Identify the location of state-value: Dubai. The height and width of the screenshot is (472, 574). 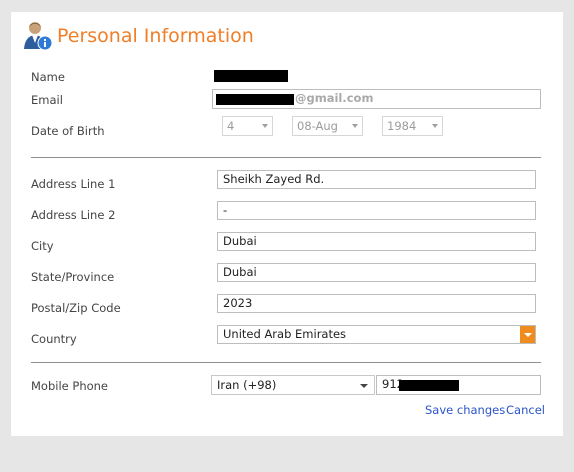
(240, 272).